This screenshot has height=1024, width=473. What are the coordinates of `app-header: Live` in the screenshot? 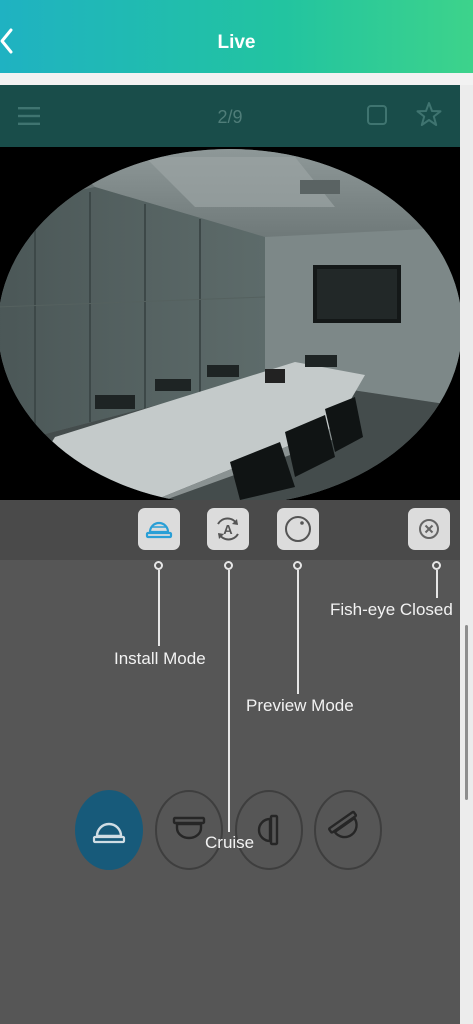 It's located at (236, 36).